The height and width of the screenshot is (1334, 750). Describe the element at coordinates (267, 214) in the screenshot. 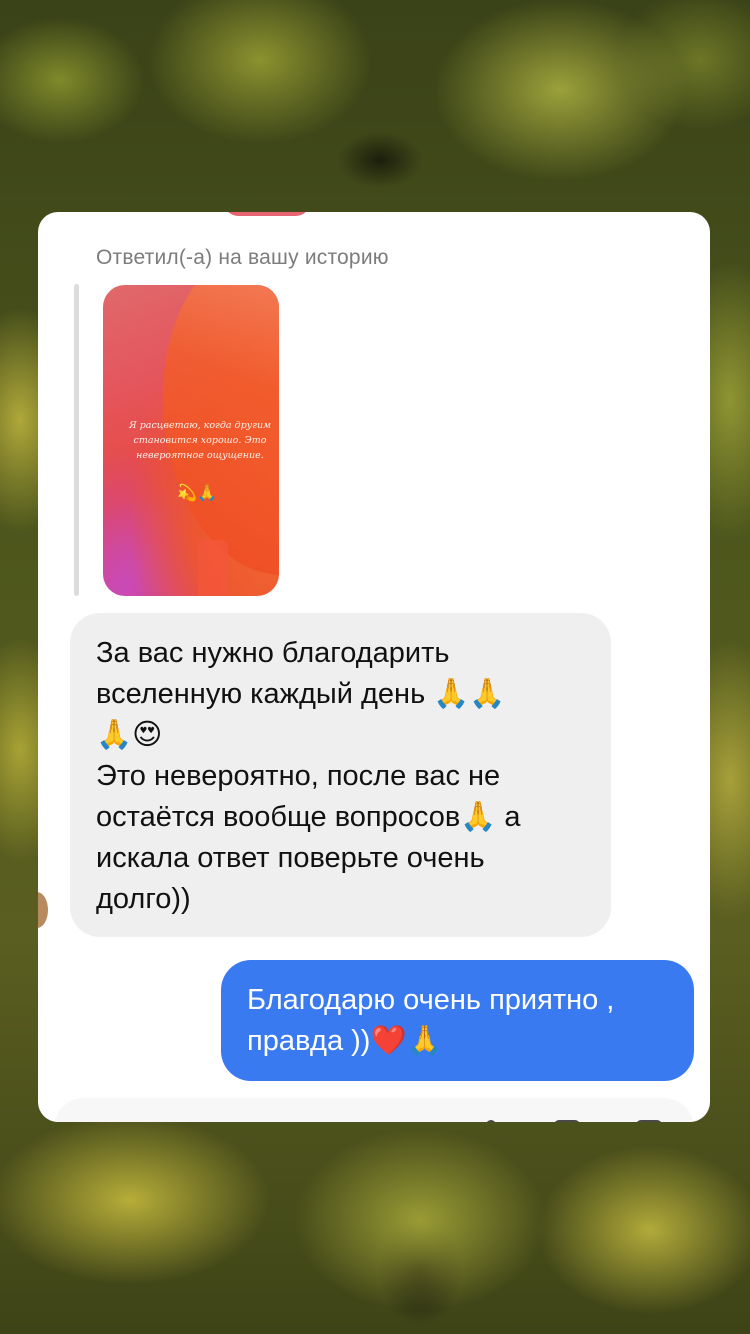

I see `previous-story-peek` at that location.